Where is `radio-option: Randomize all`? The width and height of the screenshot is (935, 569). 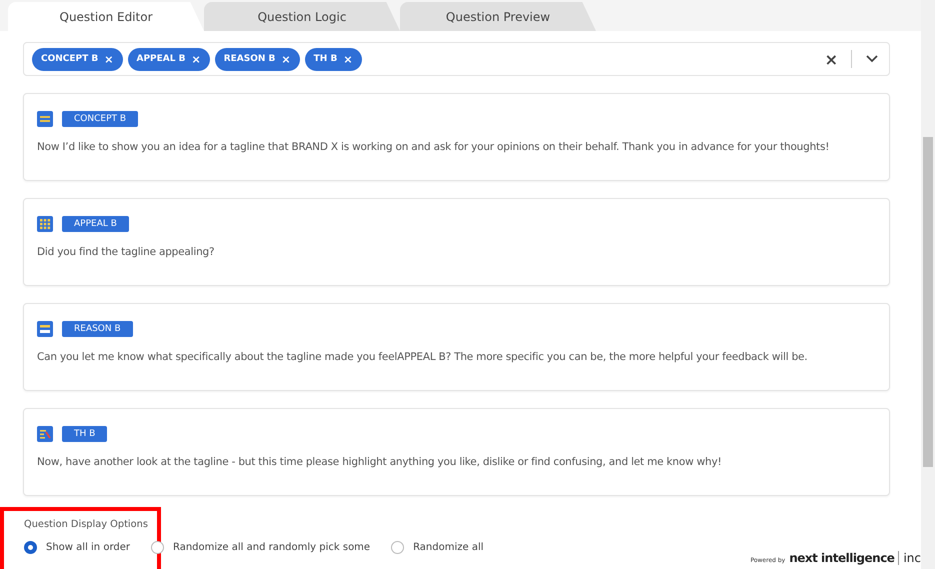 radio-option: Randomize all is located at coordinates (437, 547).